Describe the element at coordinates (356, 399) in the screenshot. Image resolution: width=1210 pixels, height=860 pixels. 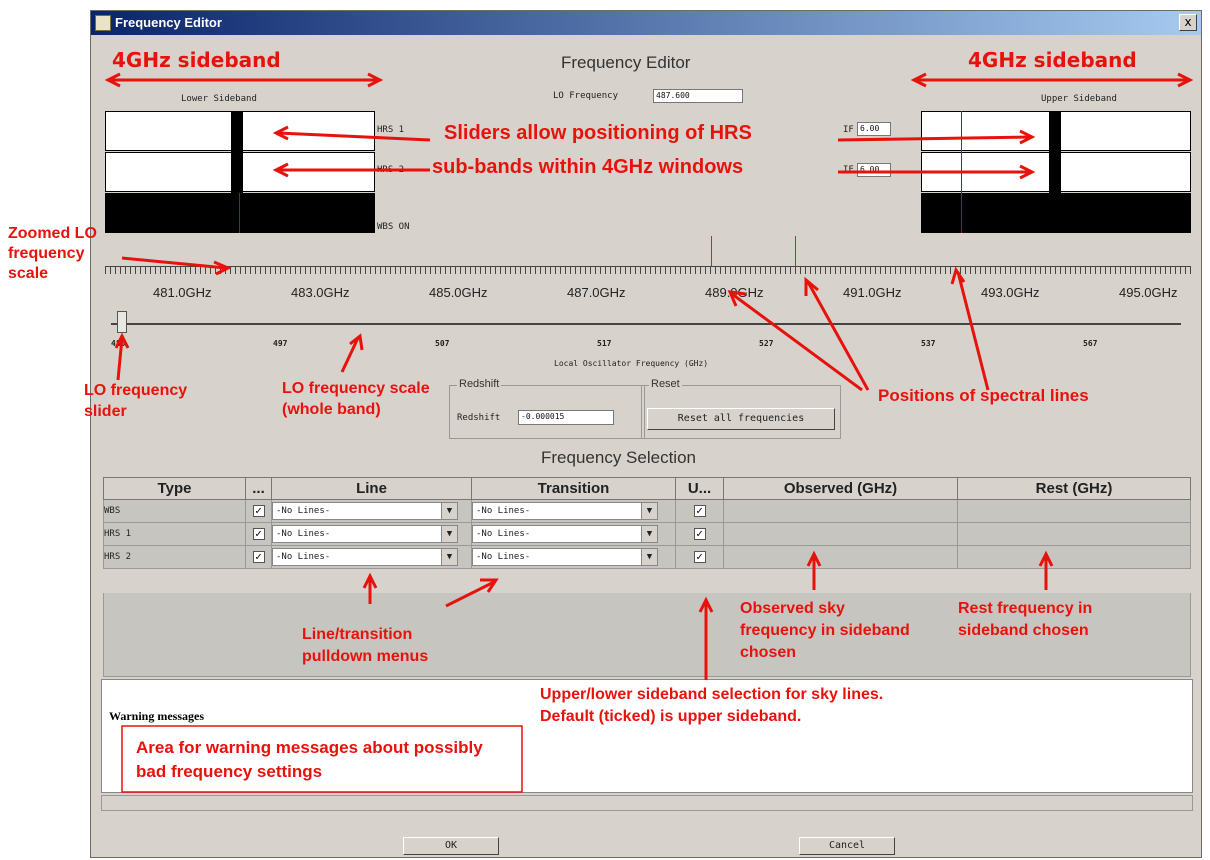
I see `annotation-lo-scale: LO frequency scale (whole band)` at that location.